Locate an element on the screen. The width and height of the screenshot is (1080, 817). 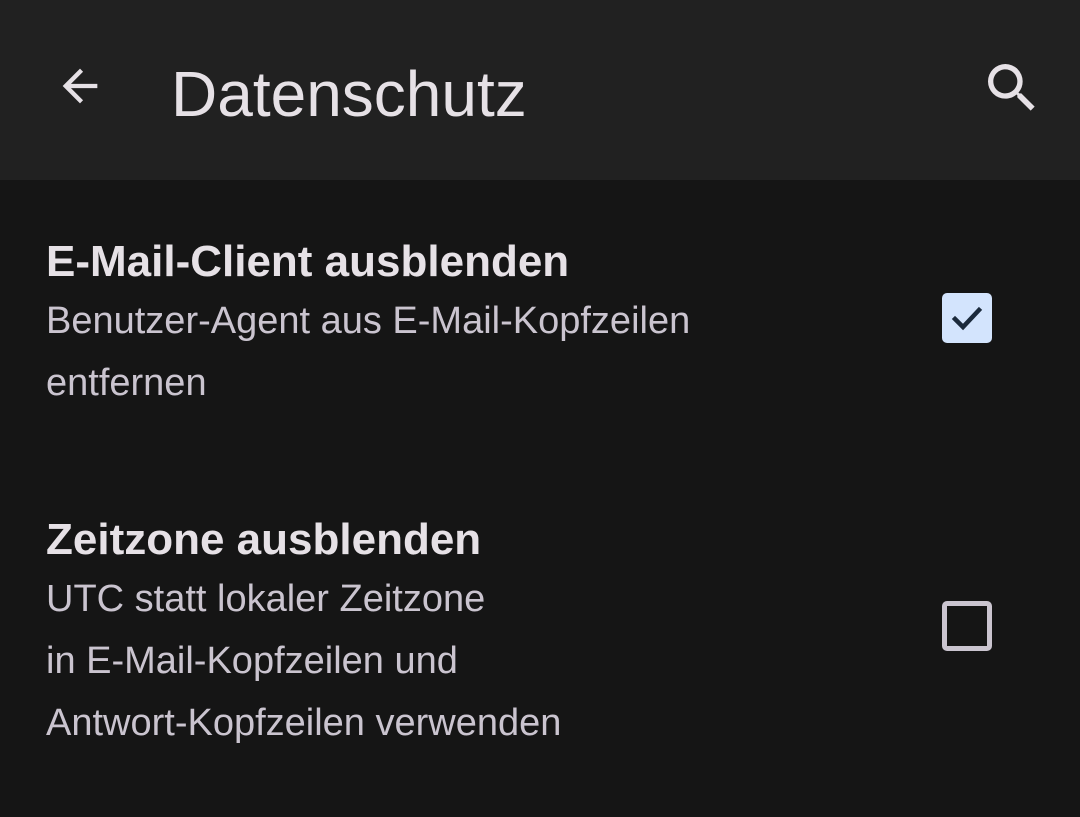
preference-title: Zeitzone ausblenden is located at coordinates (264, 539).